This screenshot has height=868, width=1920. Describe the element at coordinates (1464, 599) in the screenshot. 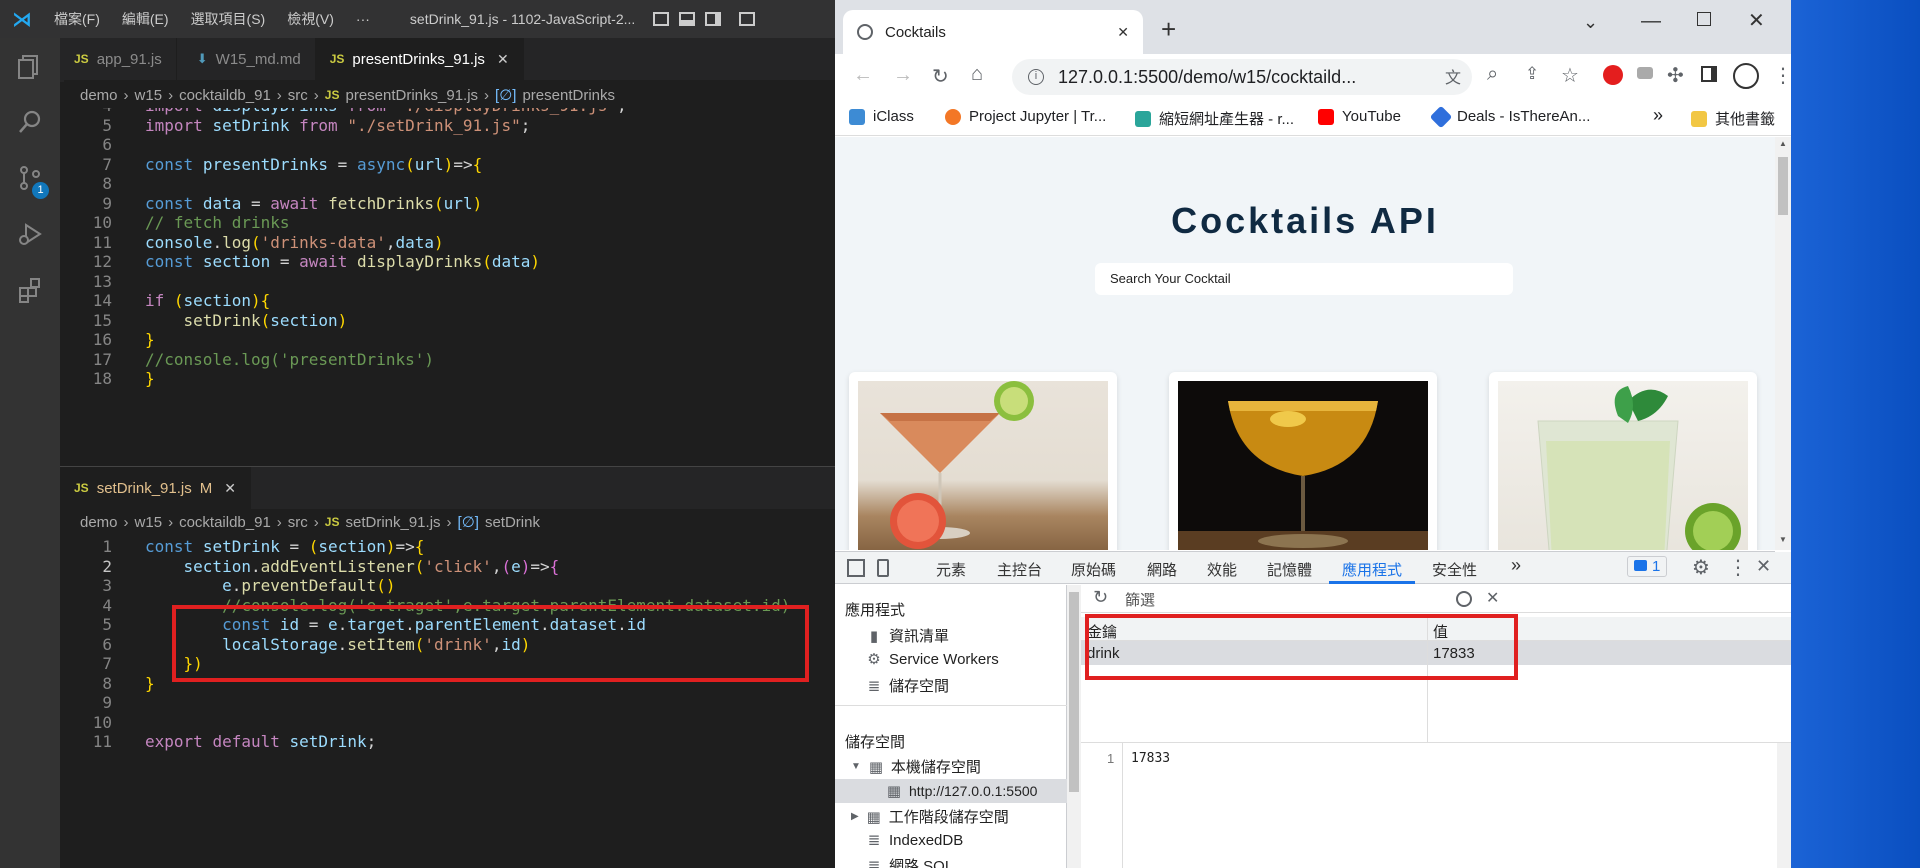

I see `clear-all-icon` at that location.